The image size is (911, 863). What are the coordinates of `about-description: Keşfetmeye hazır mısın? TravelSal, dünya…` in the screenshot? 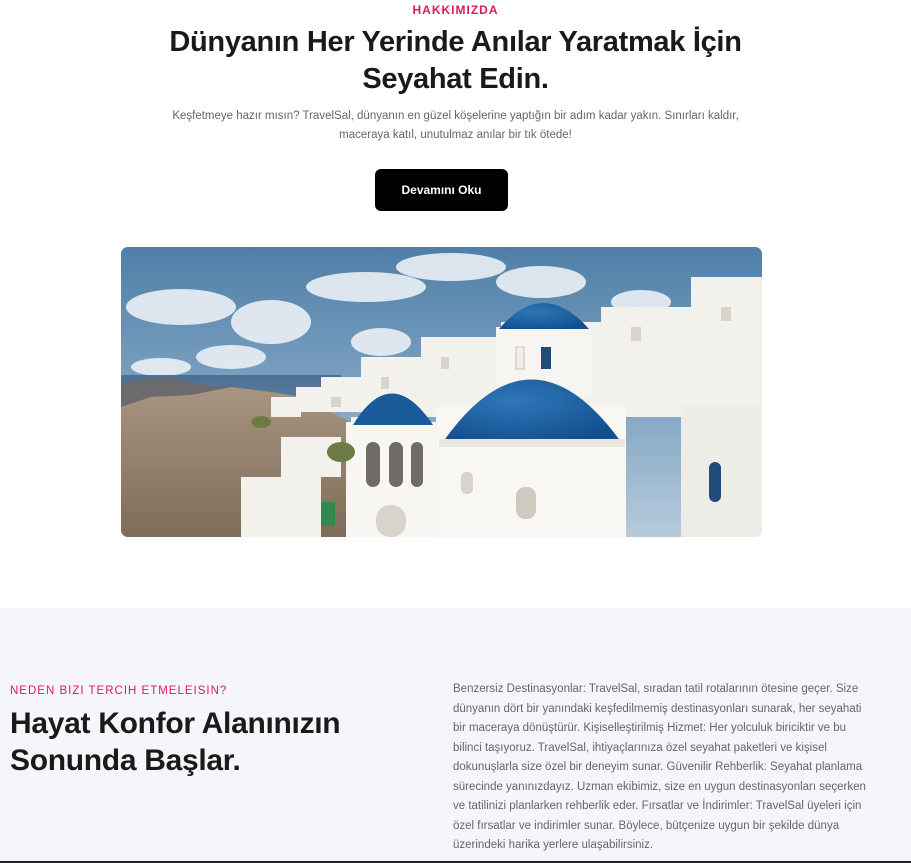 It's located at (455, 125).